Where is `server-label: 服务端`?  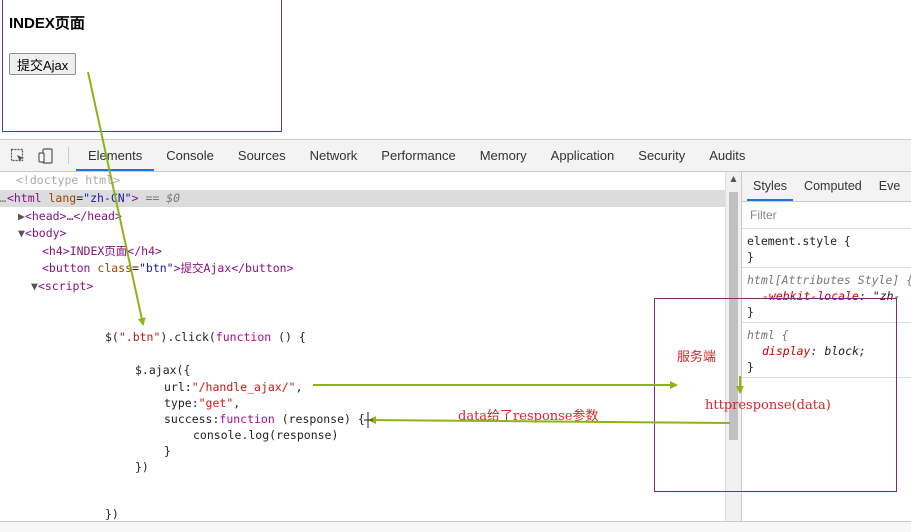
server-label: 服务端 is located at coordinates (697, 357).